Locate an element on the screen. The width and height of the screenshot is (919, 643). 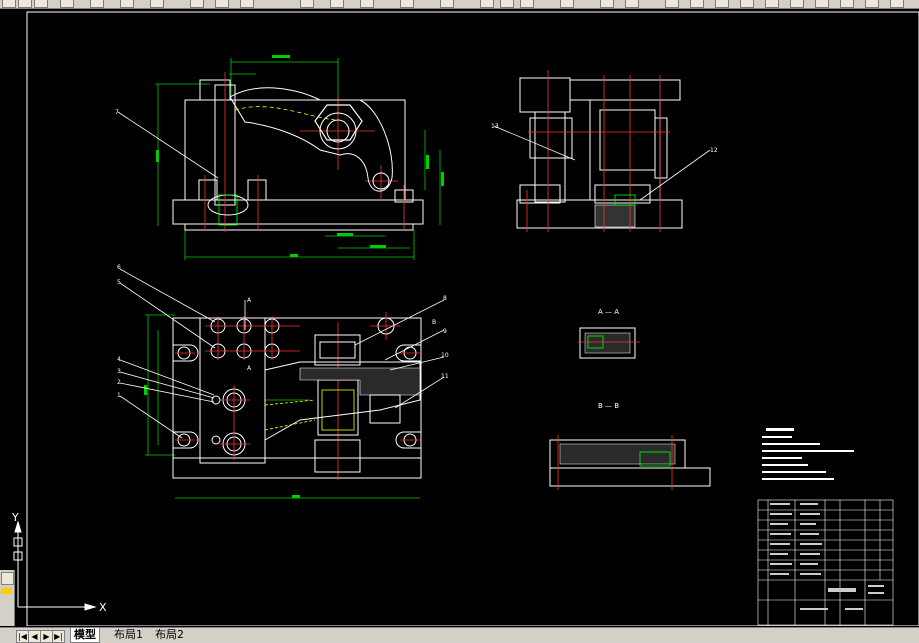
toolbar is located at coordinates (459, 4).